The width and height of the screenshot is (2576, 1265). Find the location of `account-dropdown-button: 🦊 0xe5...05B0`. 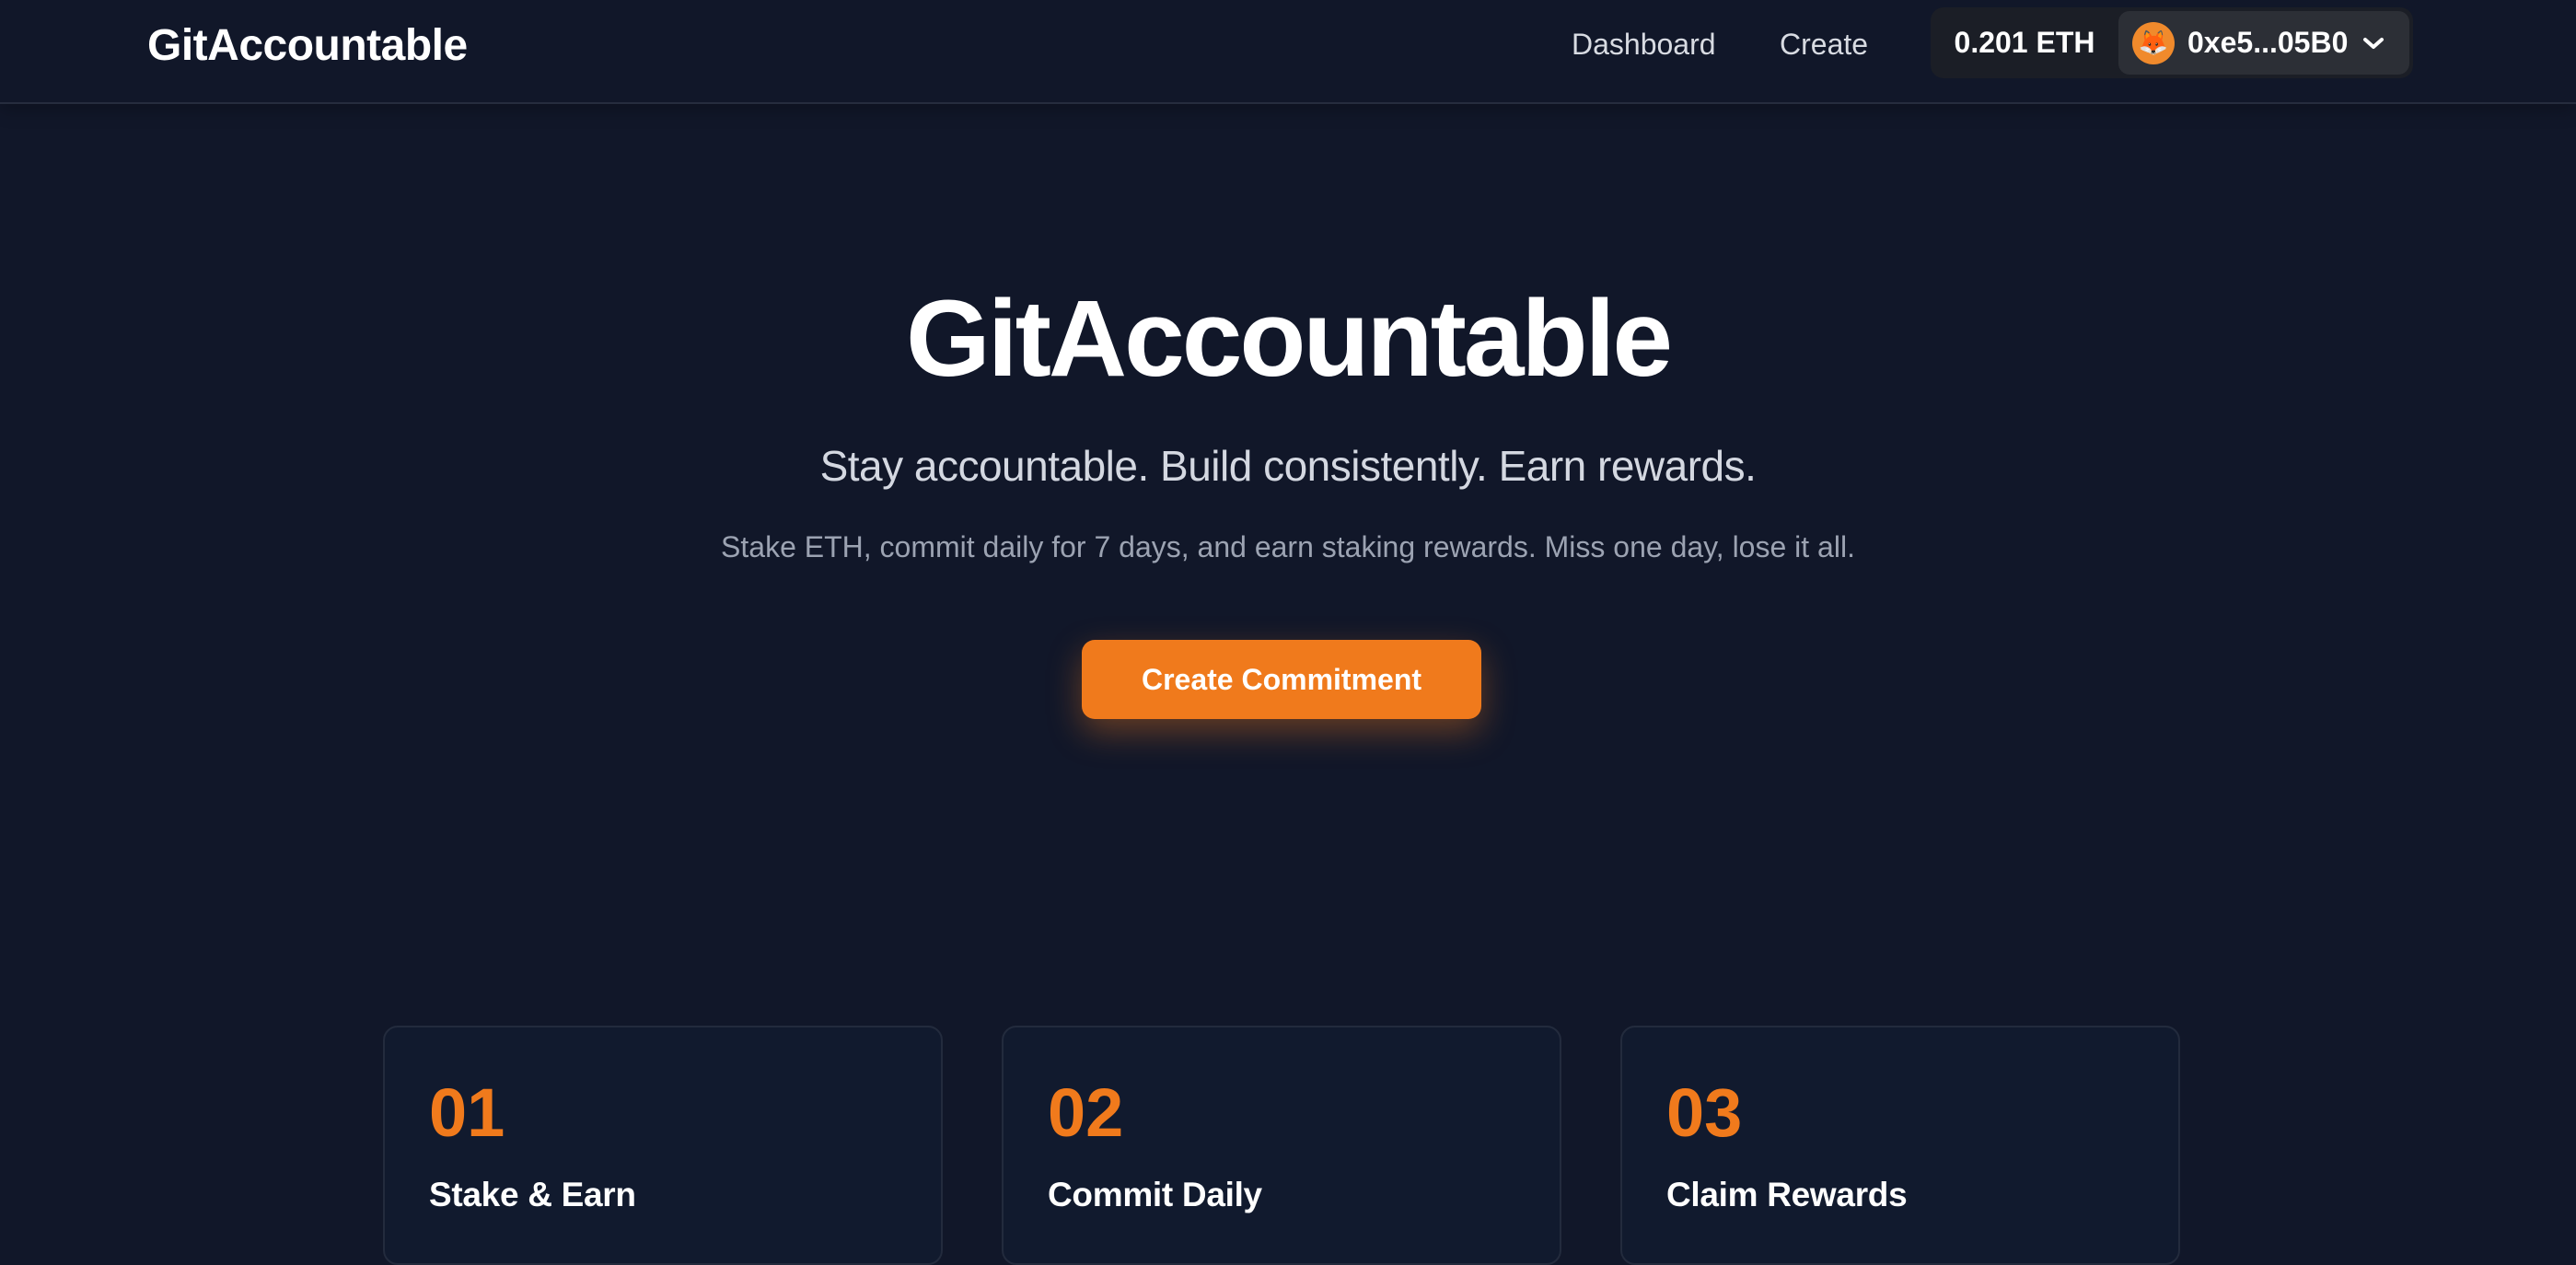

account-dropdown-button: 🦊 0xe5...05B0 is located at coordinates (2263, 43).